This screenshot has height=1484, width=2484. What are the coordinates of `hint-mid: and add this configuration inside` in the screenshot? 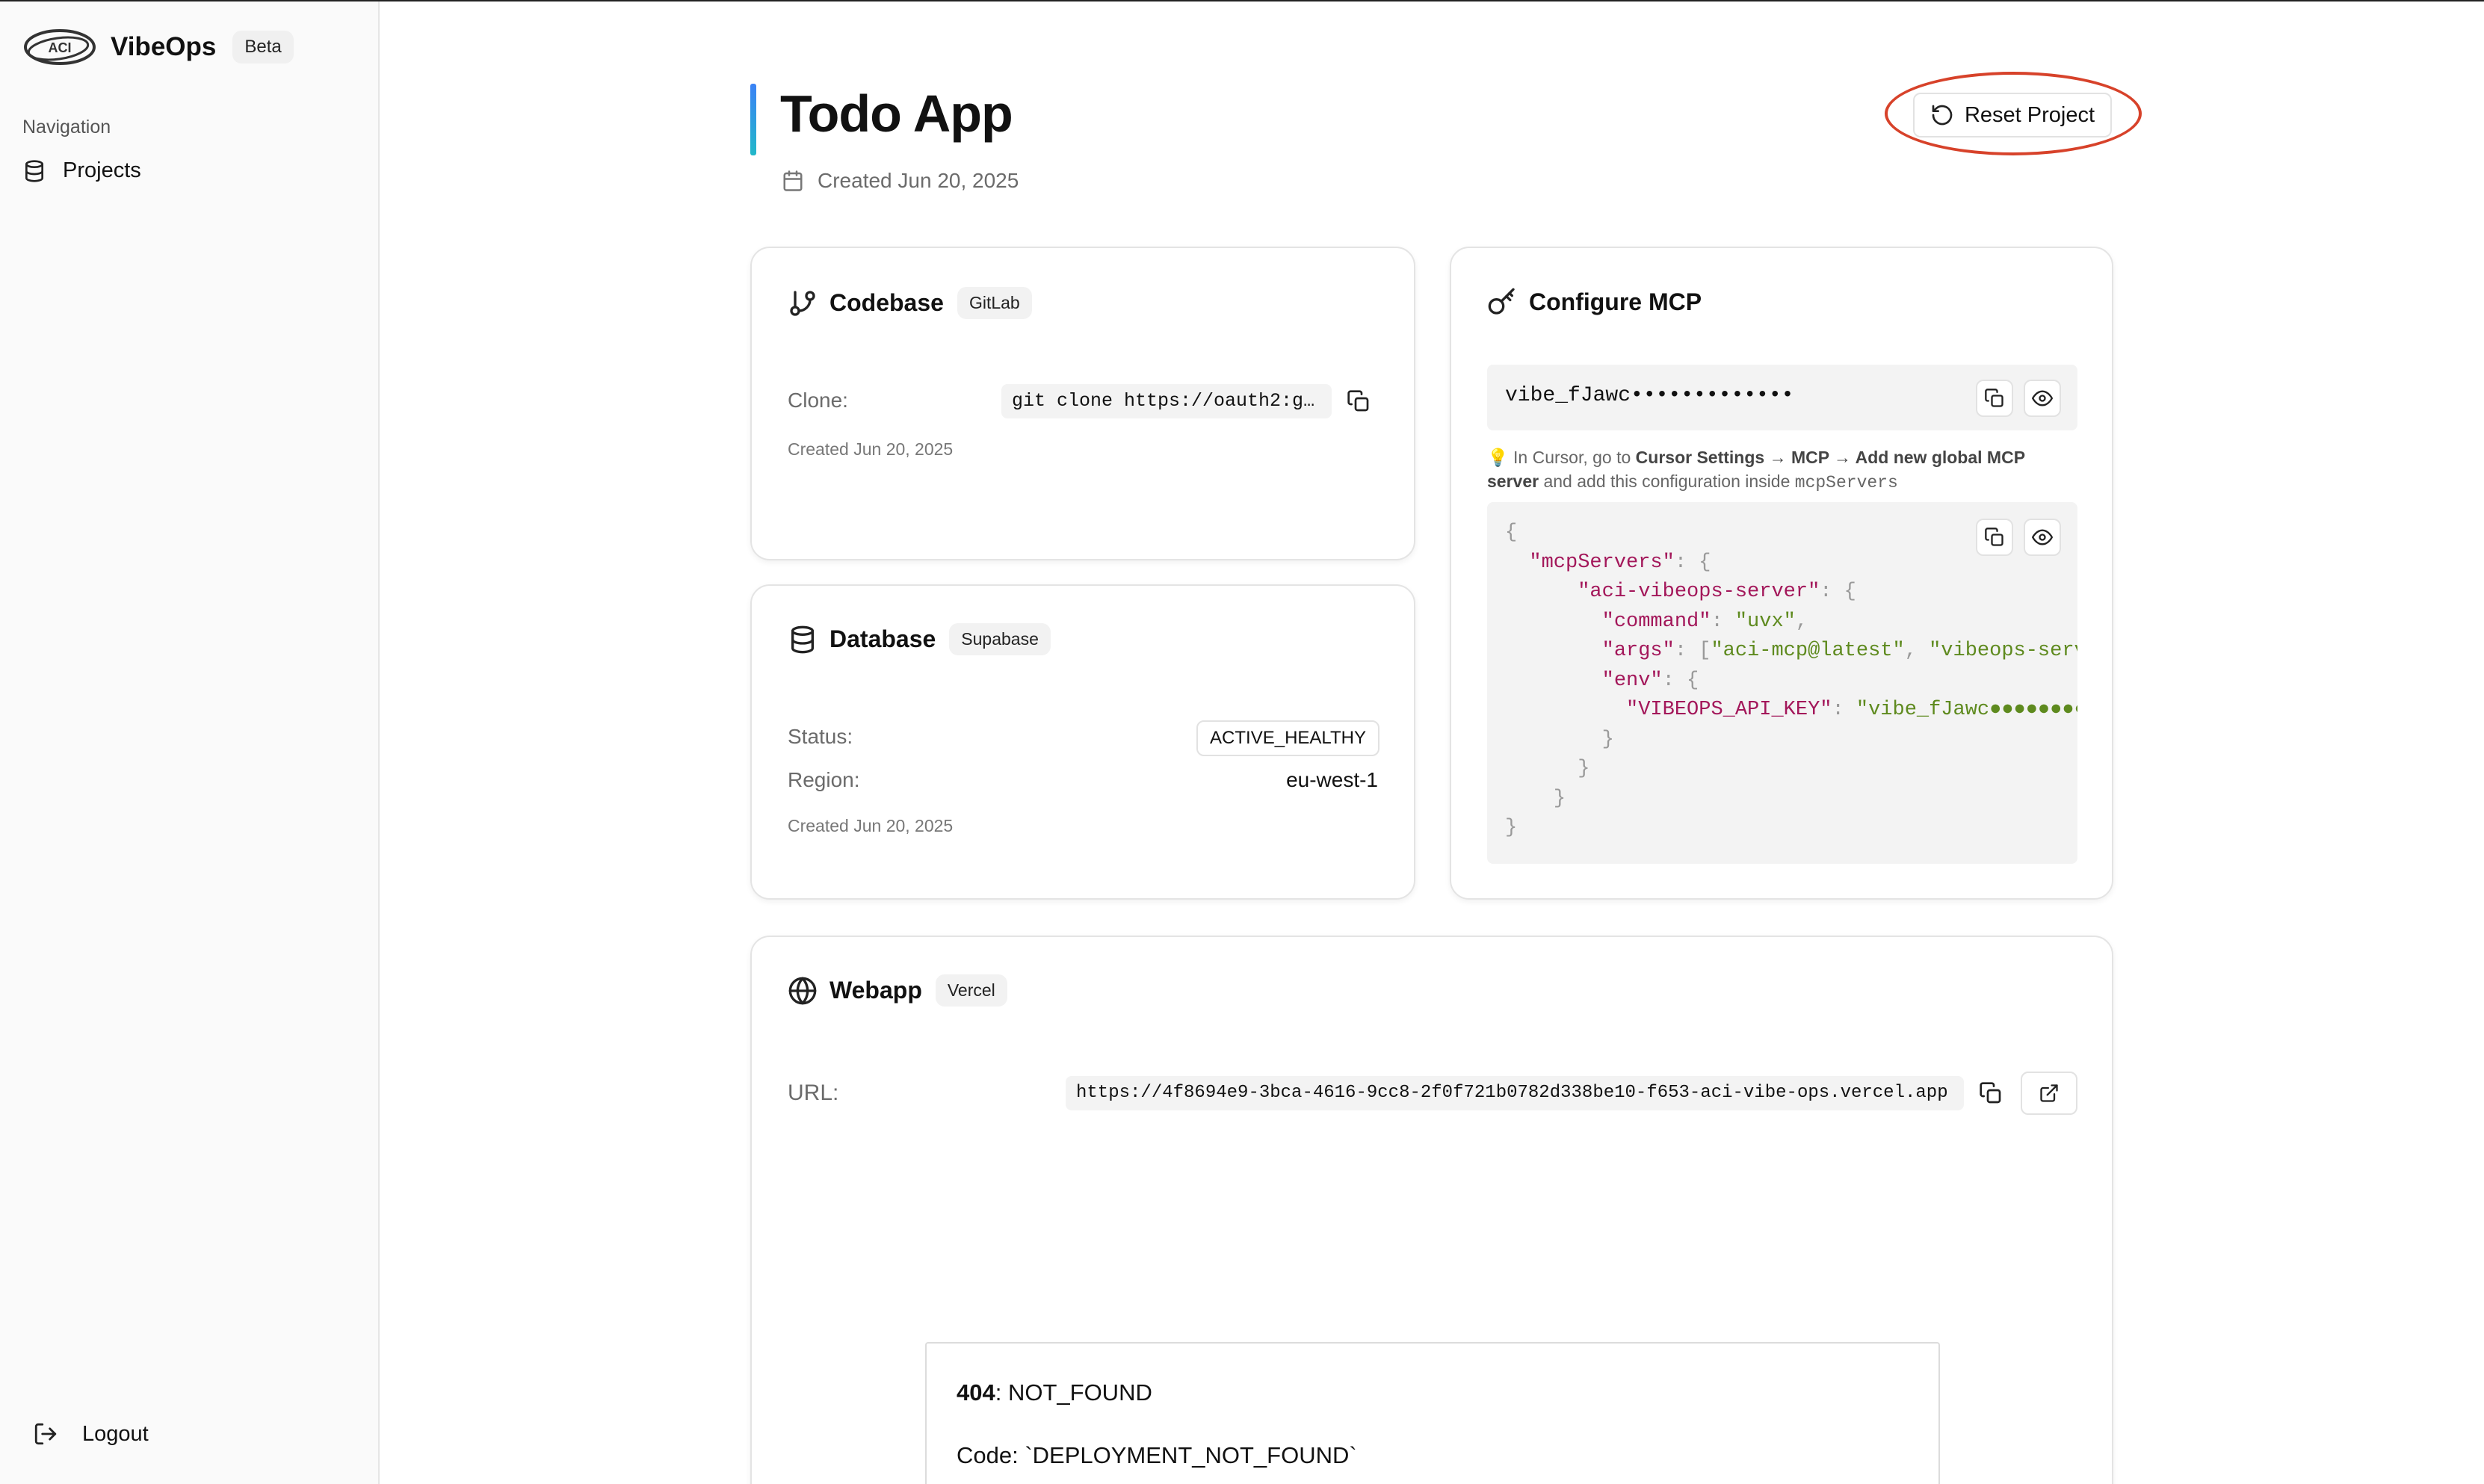 It's located at (1667, 481).